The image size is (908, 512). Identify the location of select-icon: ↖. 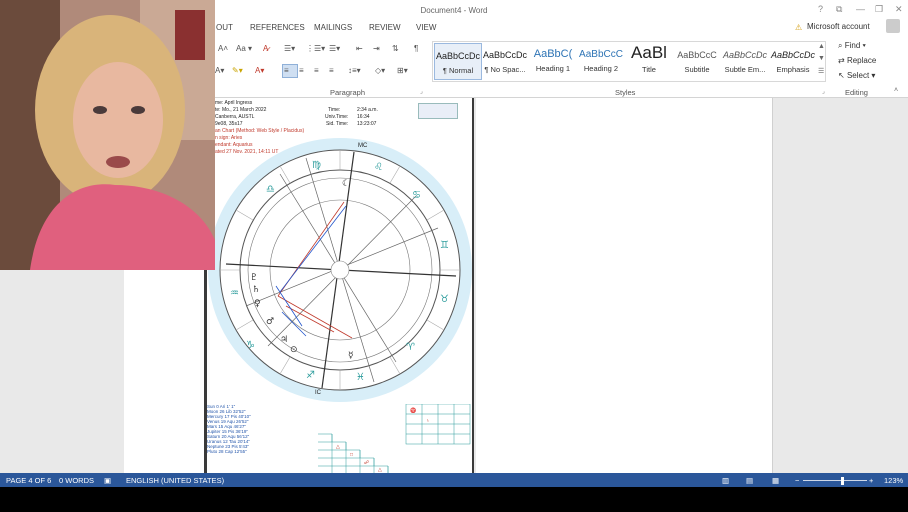
(842, 75).